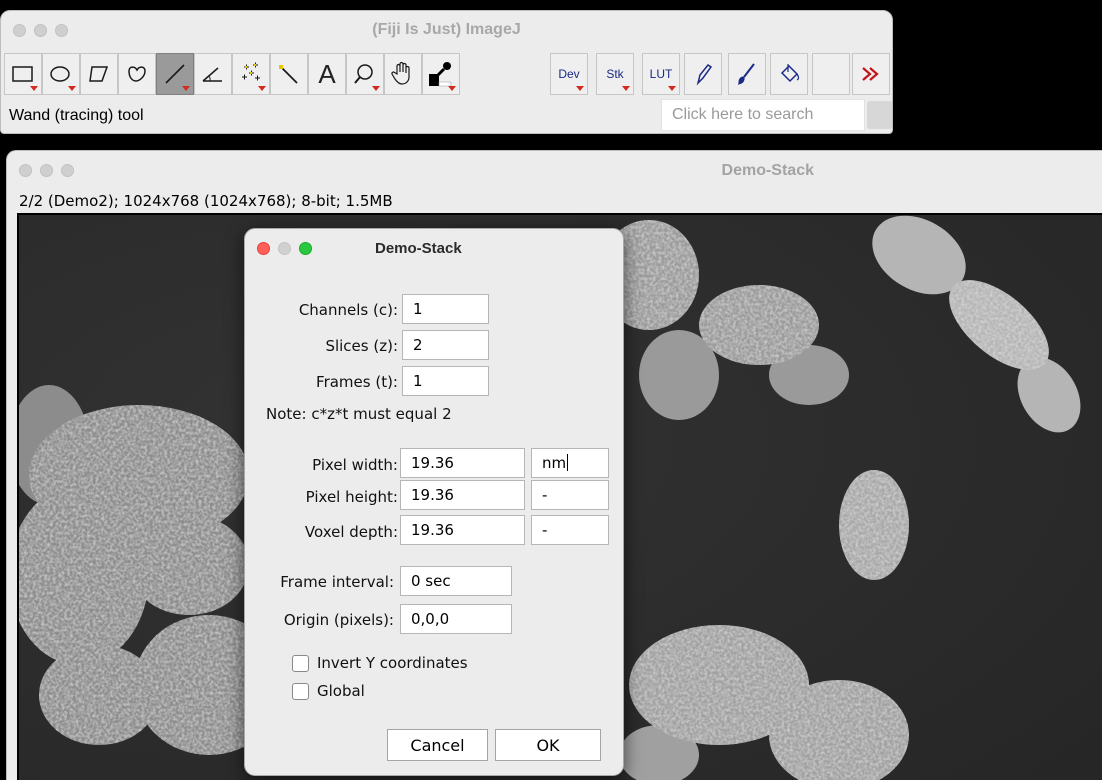  What do you see at coordinates (337, 582) in the screenshot?
I see `frame-interval-label: Frame interval:` at bounding box center [337, 582].